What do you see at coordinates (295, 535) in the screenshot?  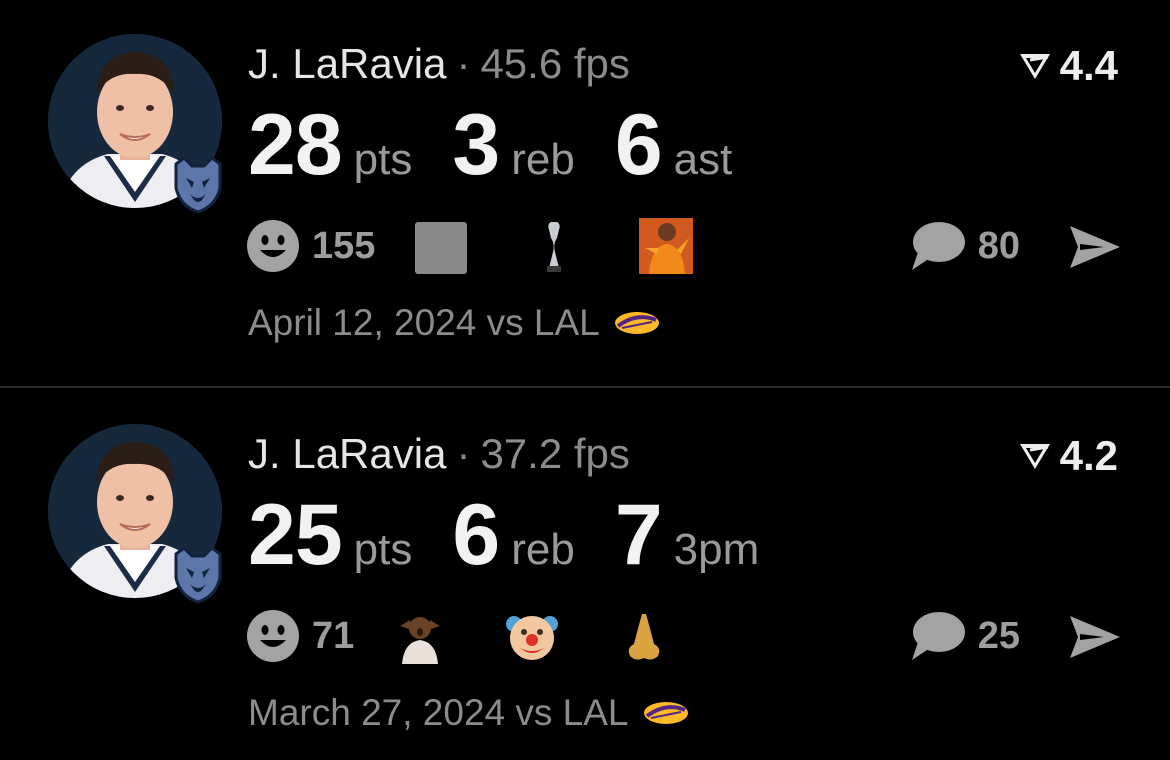 I see `stat-value: 25` at bounding box center [295, 535].